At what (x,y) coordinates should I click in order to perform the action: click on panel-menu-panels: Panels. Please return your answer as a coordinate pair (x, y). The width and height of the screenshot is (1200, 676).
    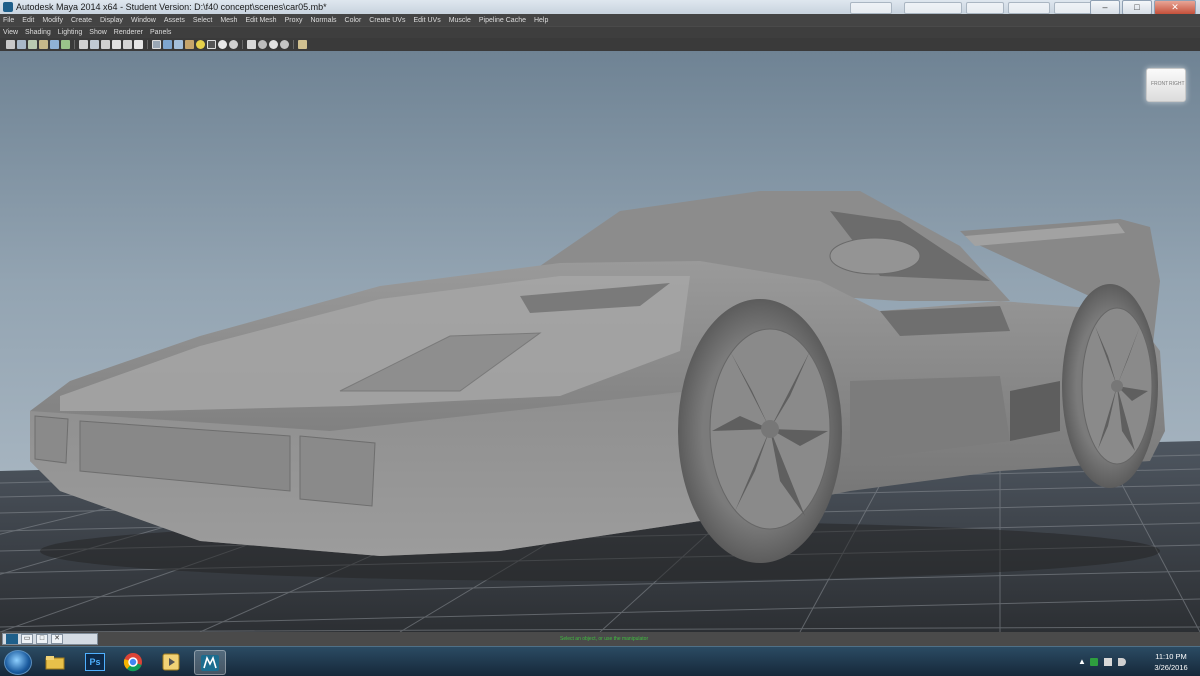
    Looking at the image, I should click on (160, 32).